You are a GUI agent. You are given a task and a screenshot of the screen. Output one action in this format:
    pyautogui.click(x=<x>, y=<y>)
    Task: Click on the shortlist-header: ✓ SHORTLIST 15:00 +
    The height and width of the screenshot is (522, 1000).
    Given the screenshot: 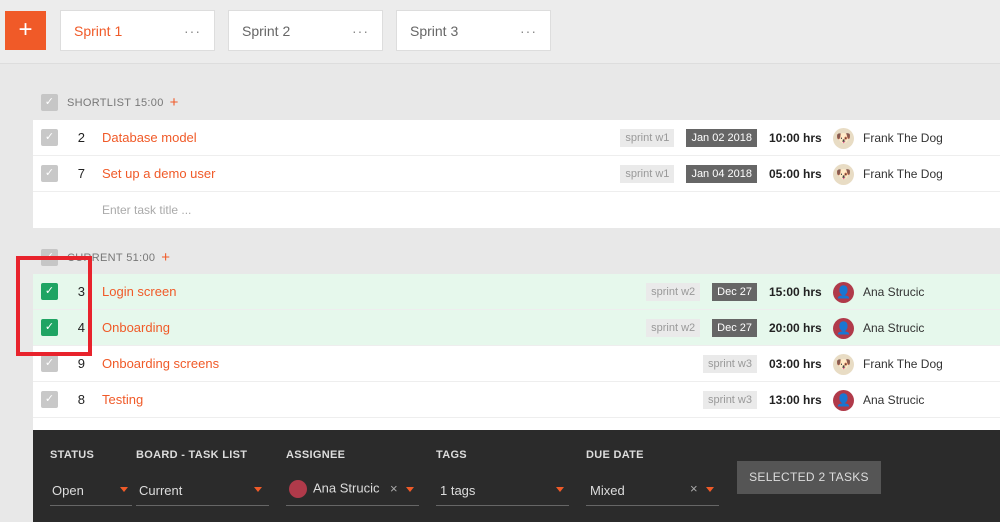 What is the action you would take?
    pyautogui.click(x=110, y=102)
    